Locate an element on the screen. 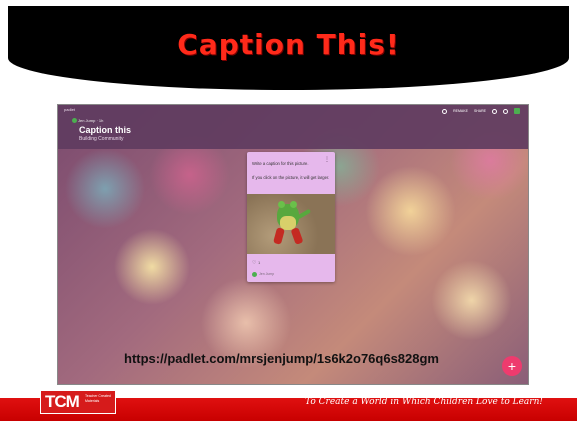  post-author: Jen Jump is located at coordinates (267, 274).